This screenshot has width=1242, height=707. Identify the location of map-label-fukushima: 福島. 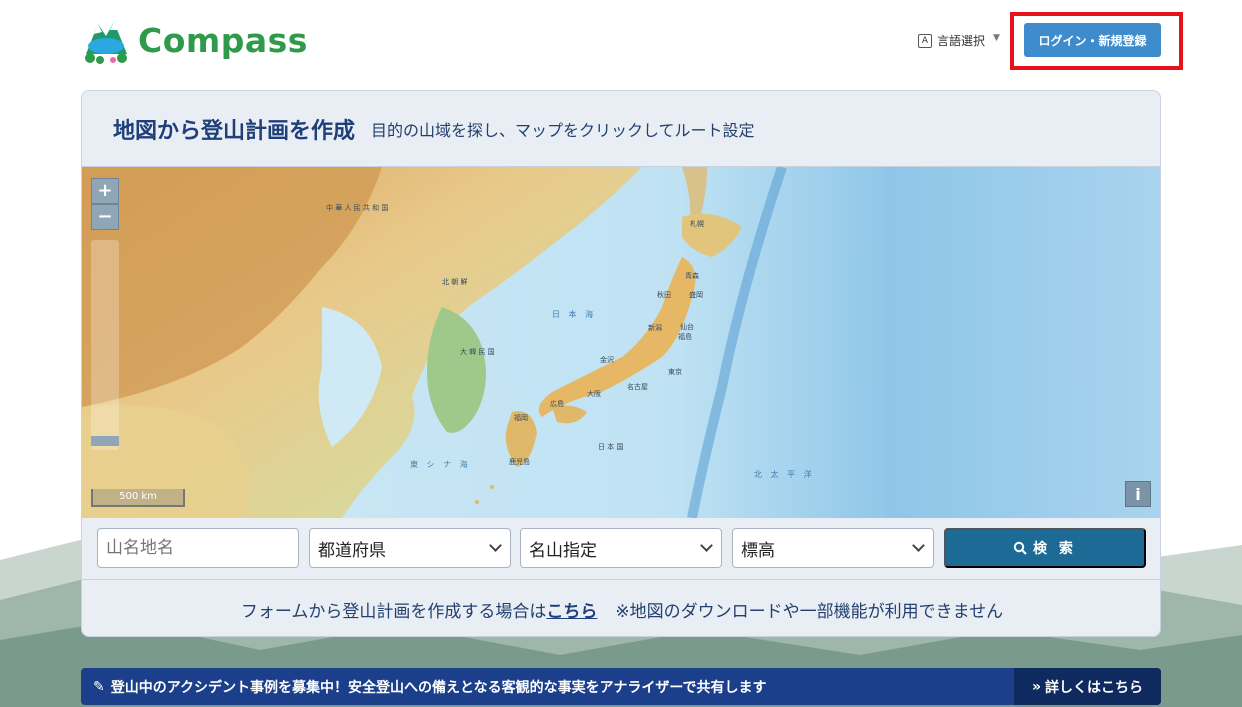
(685, 337).